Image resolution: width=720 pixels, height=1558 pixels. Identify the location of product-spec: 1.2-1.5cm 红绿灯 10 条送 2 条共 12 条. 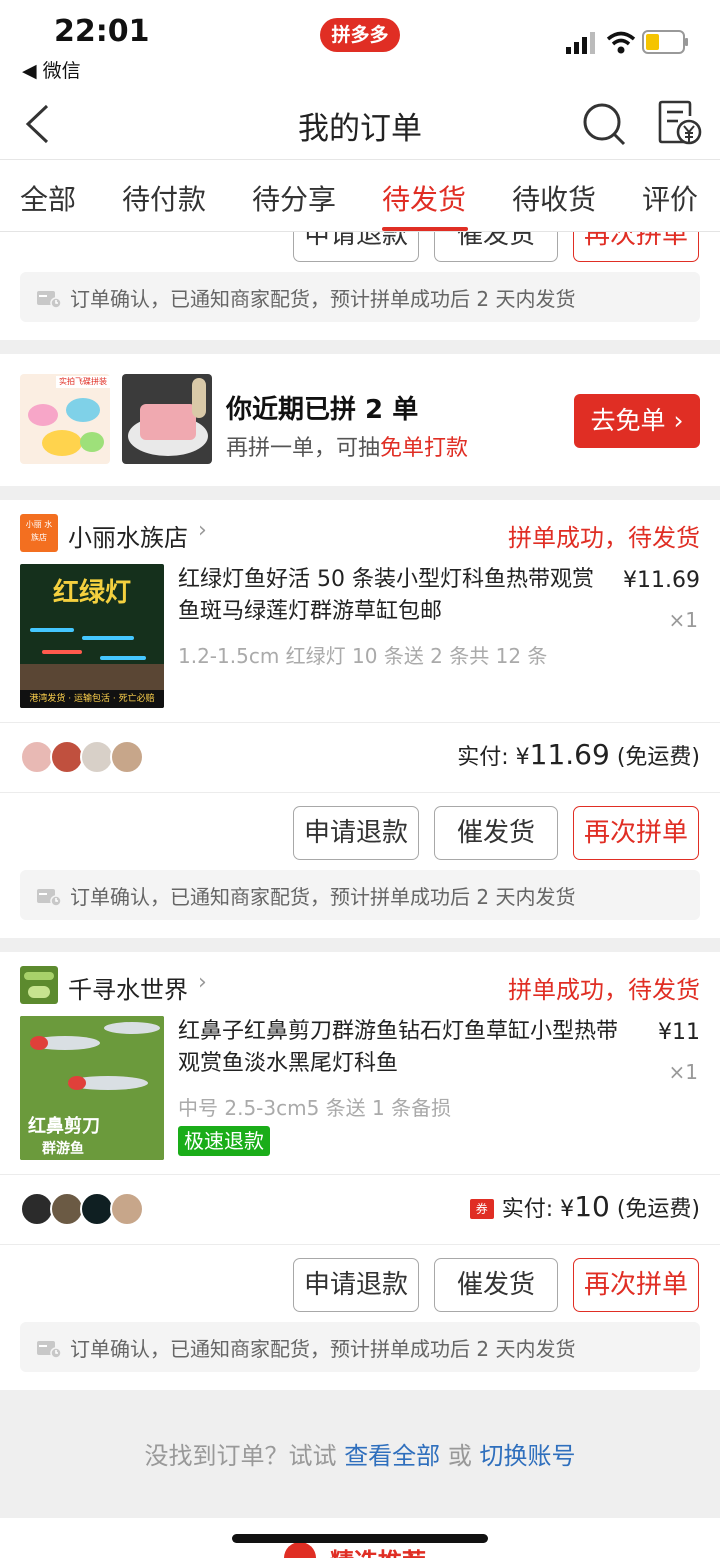
(363, 656).